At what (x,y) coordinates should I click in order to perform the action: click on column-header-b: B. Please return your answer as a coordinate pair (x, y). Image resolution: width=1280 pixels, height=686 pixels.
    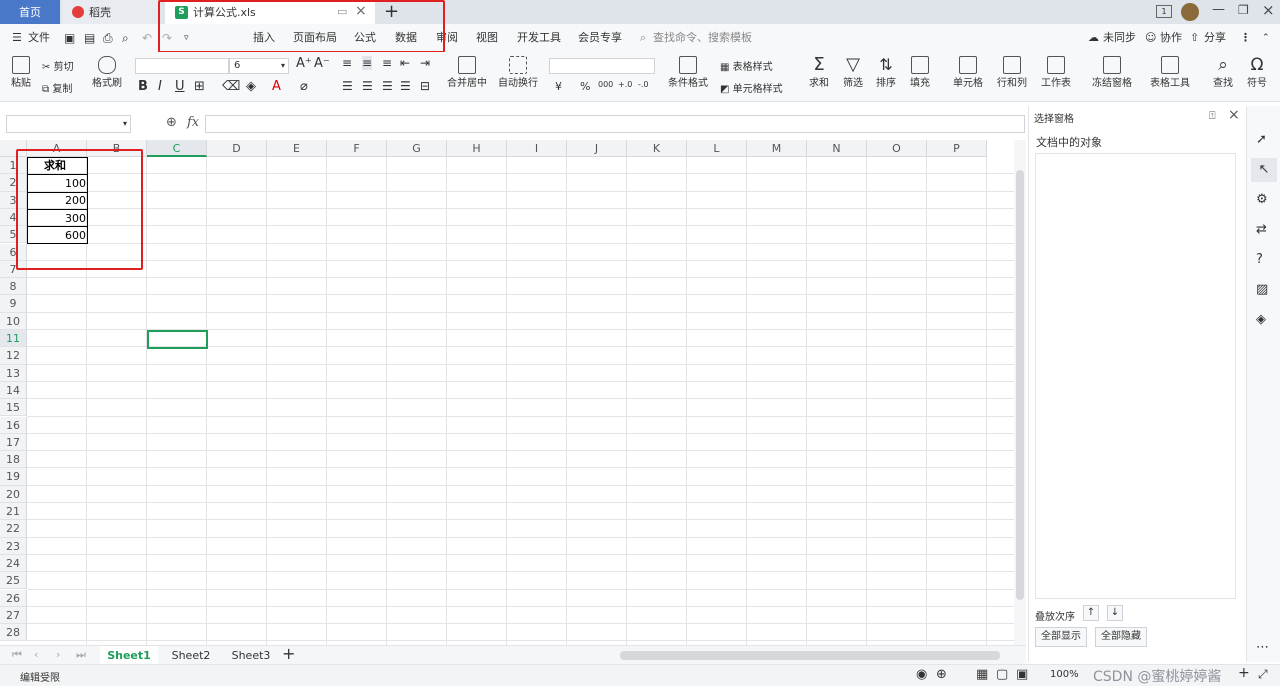
    Looking at the image, I should click on (117, 148).